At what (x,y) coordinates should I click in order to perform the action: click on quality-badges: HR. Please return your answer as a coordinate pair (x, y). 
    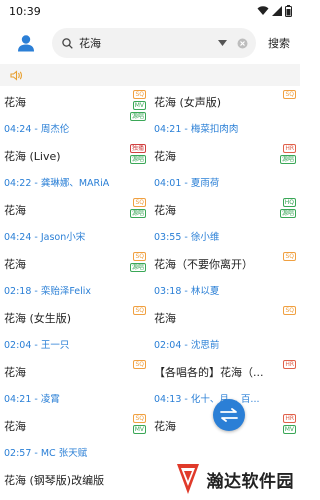
    Looking at the image, I should click on (289, 364).